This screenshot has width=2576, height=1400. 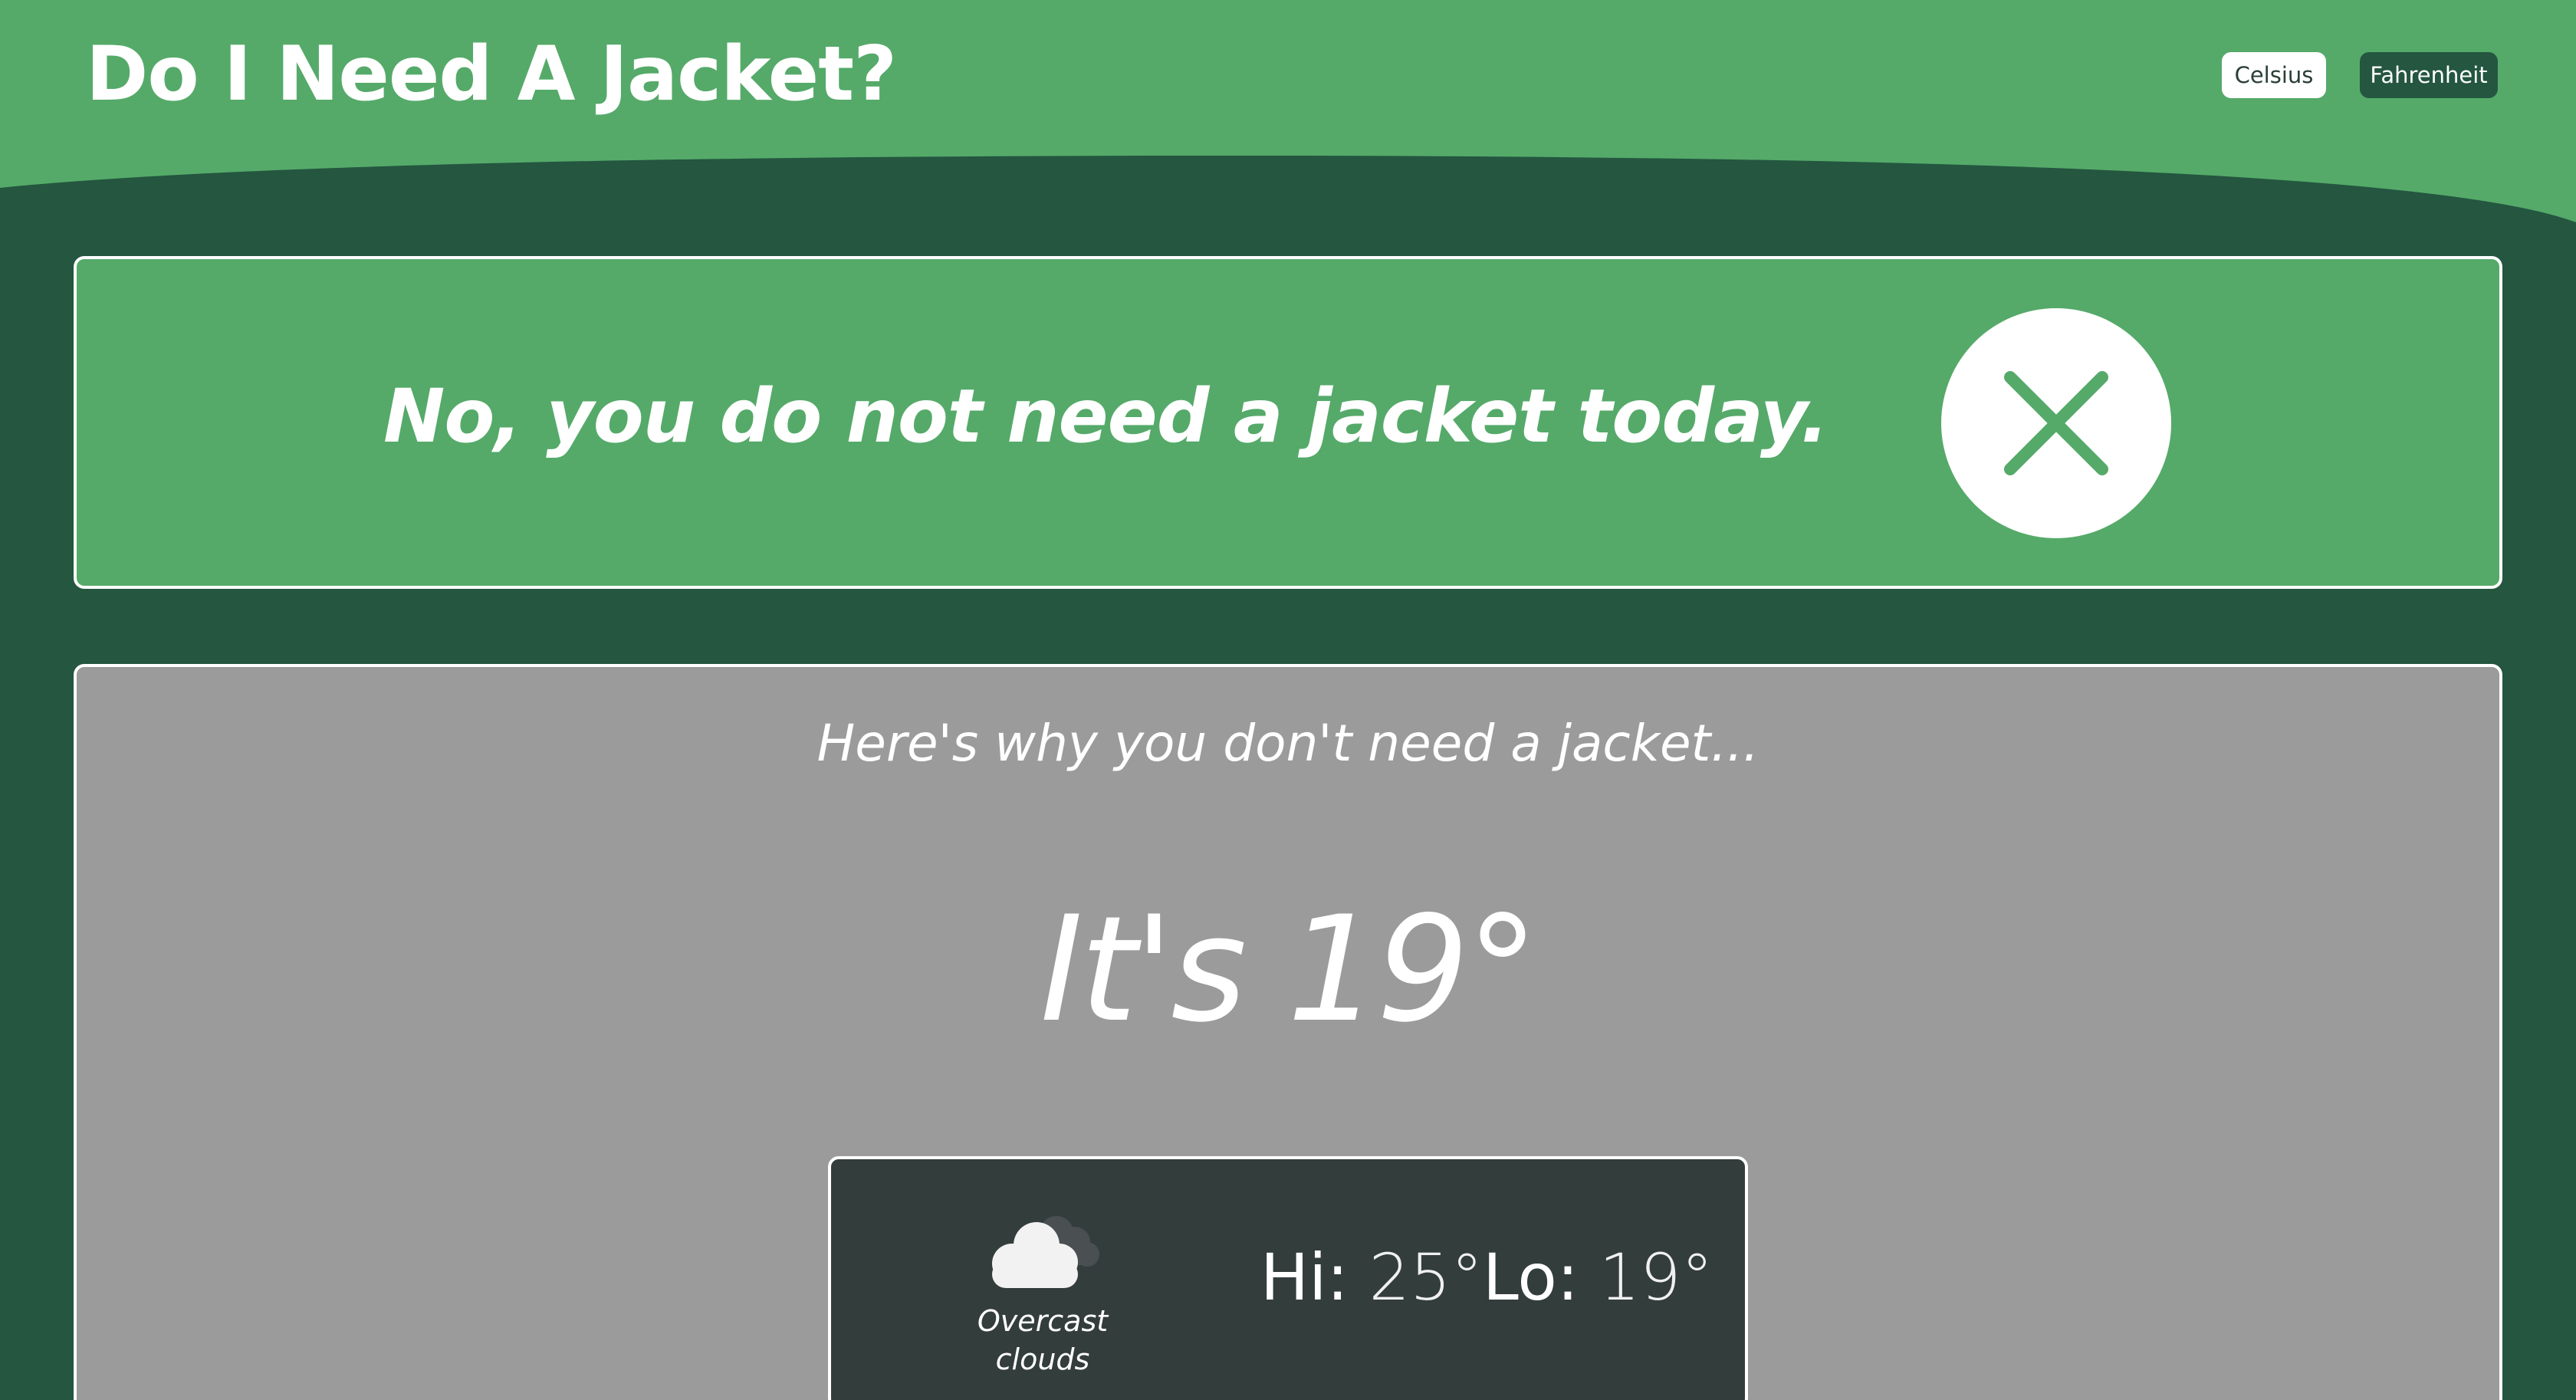 I want to click on weather-panel: Overcast clouds Hi: 25° Lo: 19°, so click(x=1288, y=1278).